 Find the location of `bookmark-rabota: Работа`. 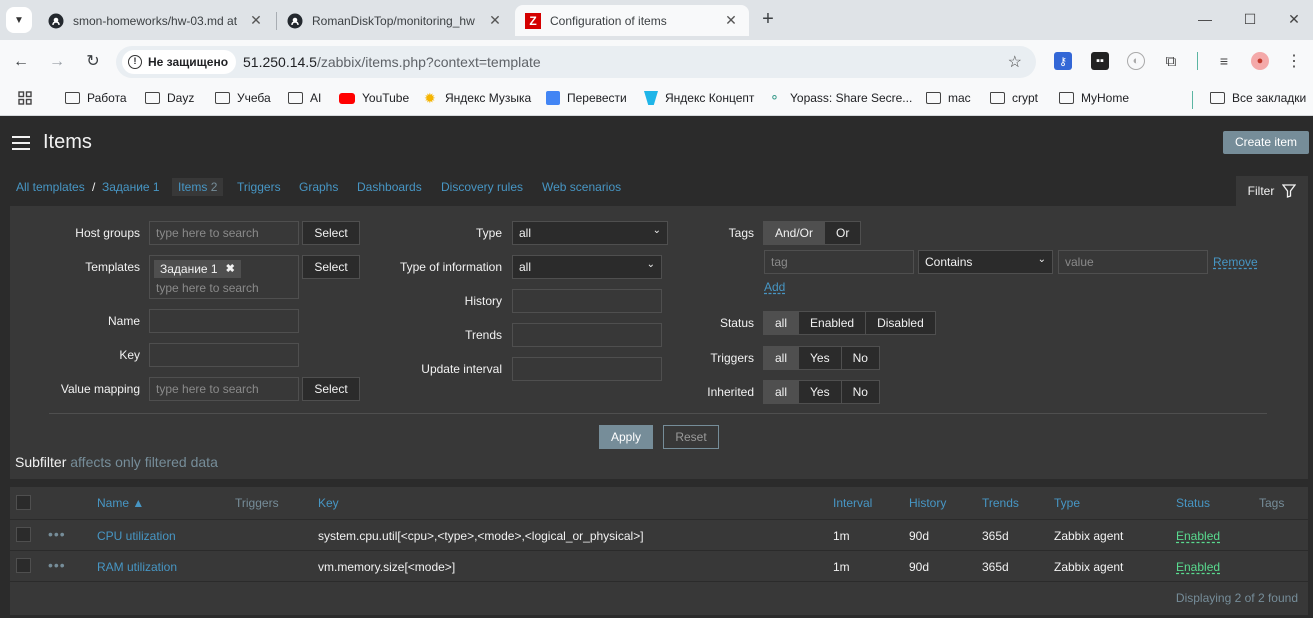

bookmark-rabota: Работа is located at coordinates (96, 98).